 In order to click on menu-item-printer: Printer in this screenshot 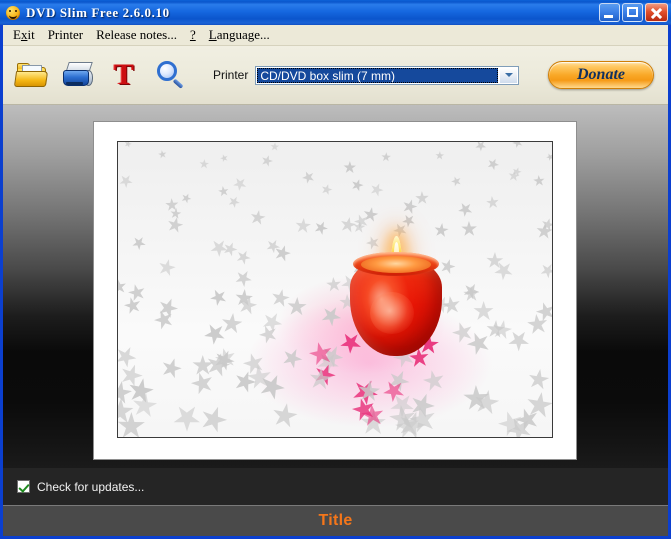, I will do `click(66, 35)`.